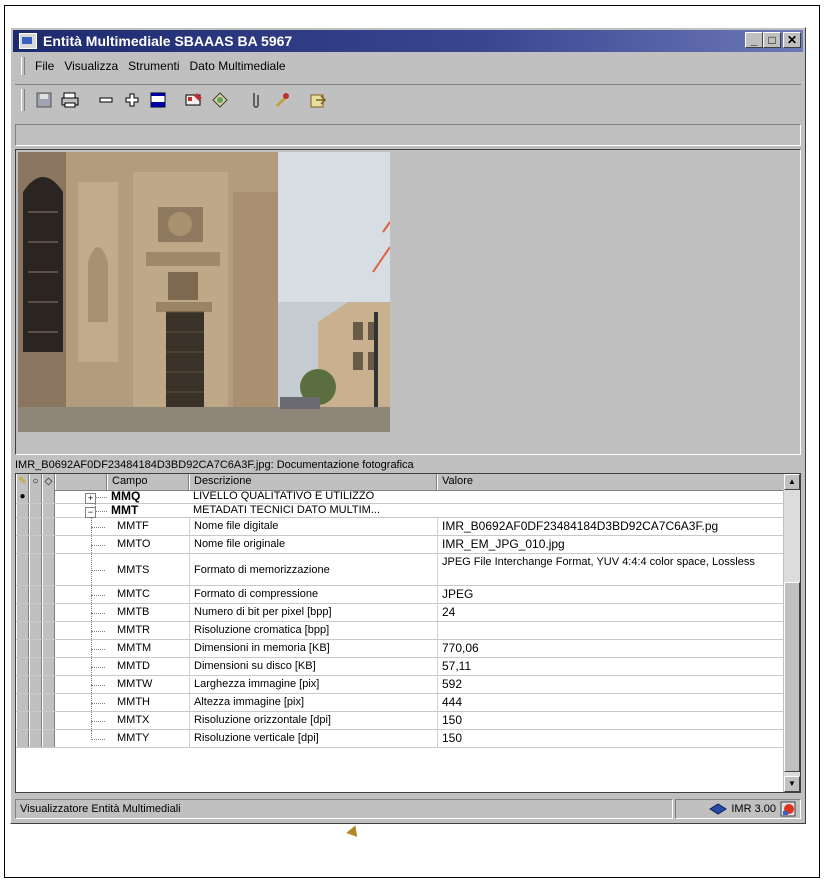 The image size is (826, 883). What do you see at coordinates (48, 482) in the screenshot?
I see `image-column-icon: ◇` at bounding box center [48, 482].